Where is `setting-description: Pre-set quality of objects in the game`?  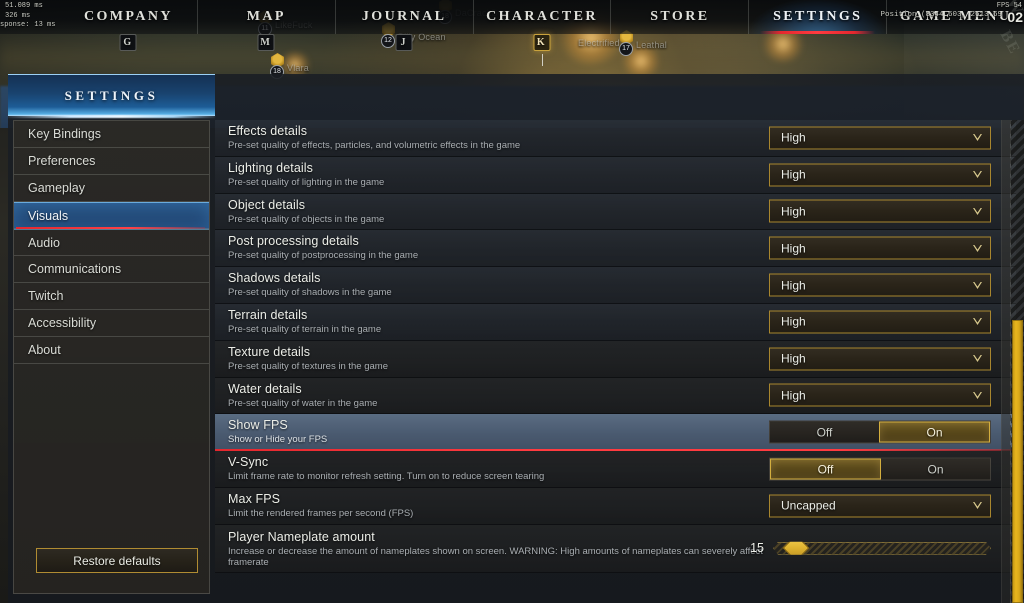
setting-description: Pre-set quality of objects in the game is located at coordinates (306, 219).